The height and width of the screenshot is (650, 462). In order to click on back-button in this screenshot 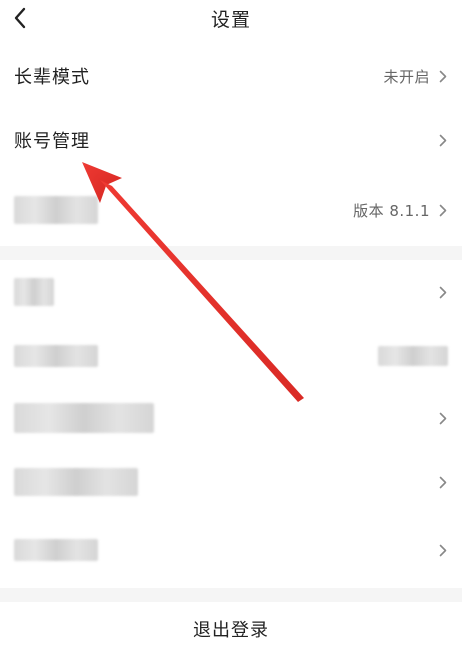, I will do `click(20, 18)`.